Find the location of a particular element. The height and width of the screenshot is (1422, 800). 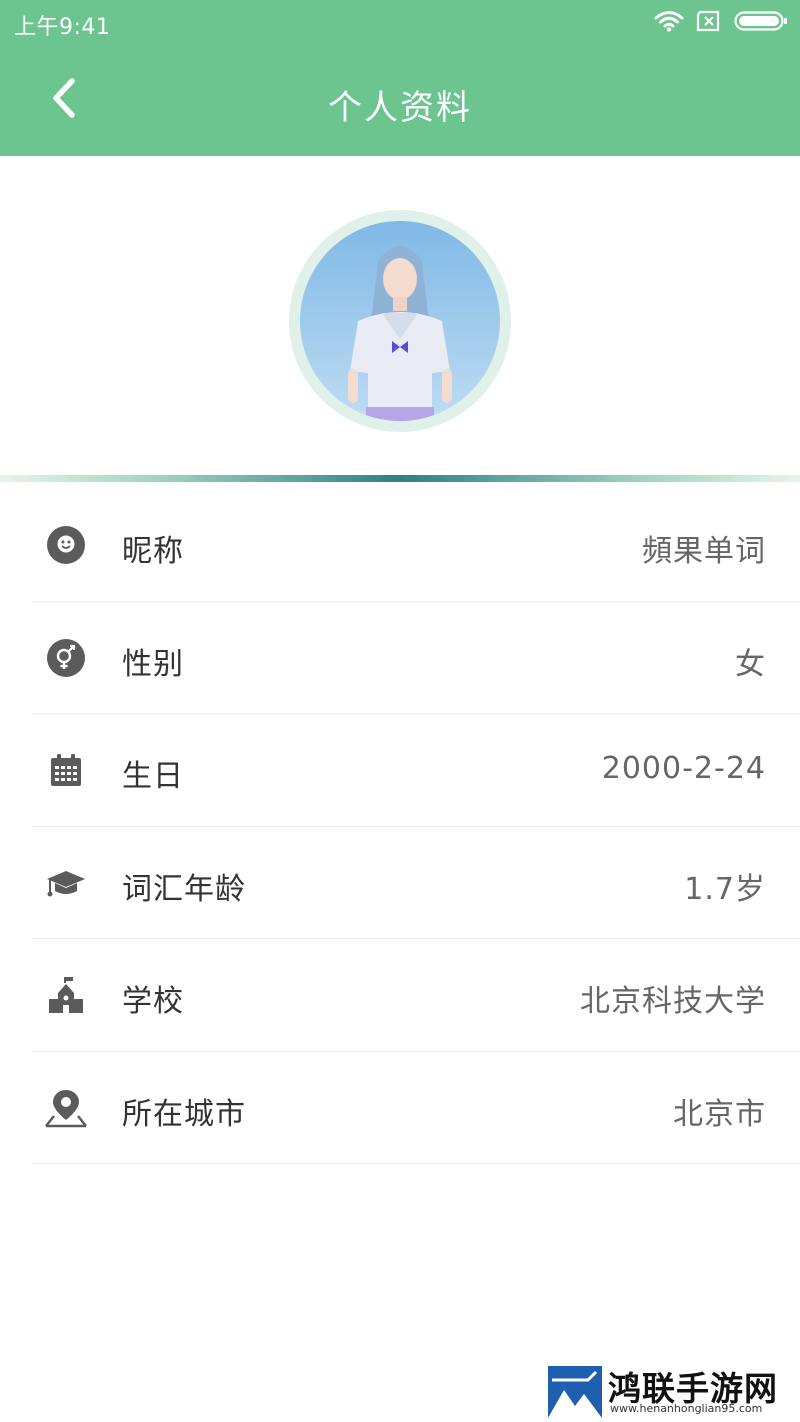

status-time: 上午9:41 is located at coordinates (62, 27).